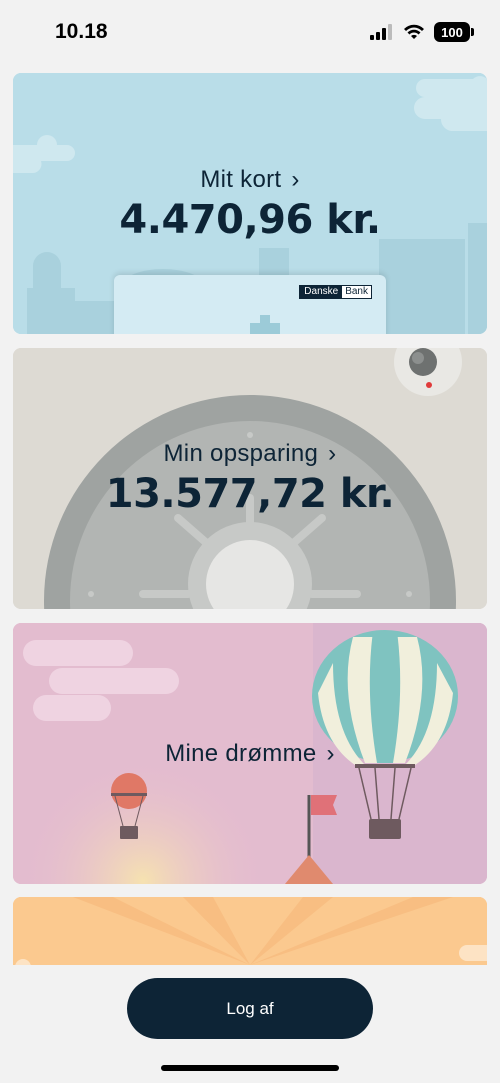 This screenshot has width=500, height=1083. What do you see at coordinates (321, 292) in the screenshot?
I see `bank-logo-left: Danske` at bounding box center [321, 292].